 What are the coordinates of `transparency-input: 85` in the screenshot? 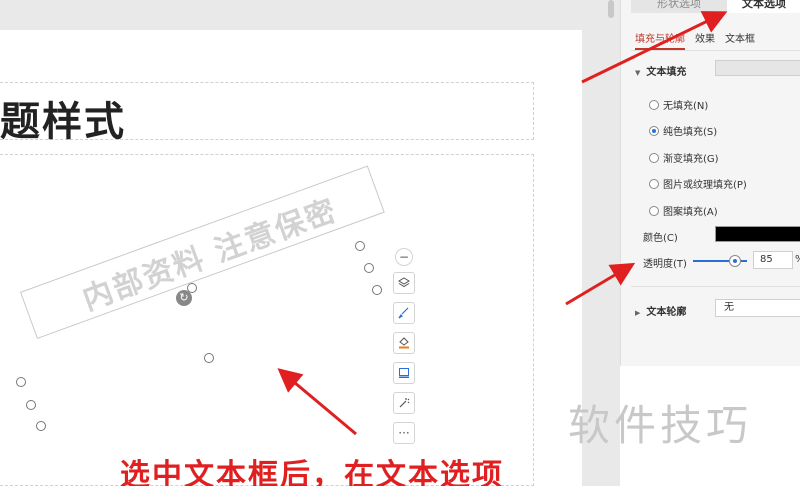 It's located at (773, 260).